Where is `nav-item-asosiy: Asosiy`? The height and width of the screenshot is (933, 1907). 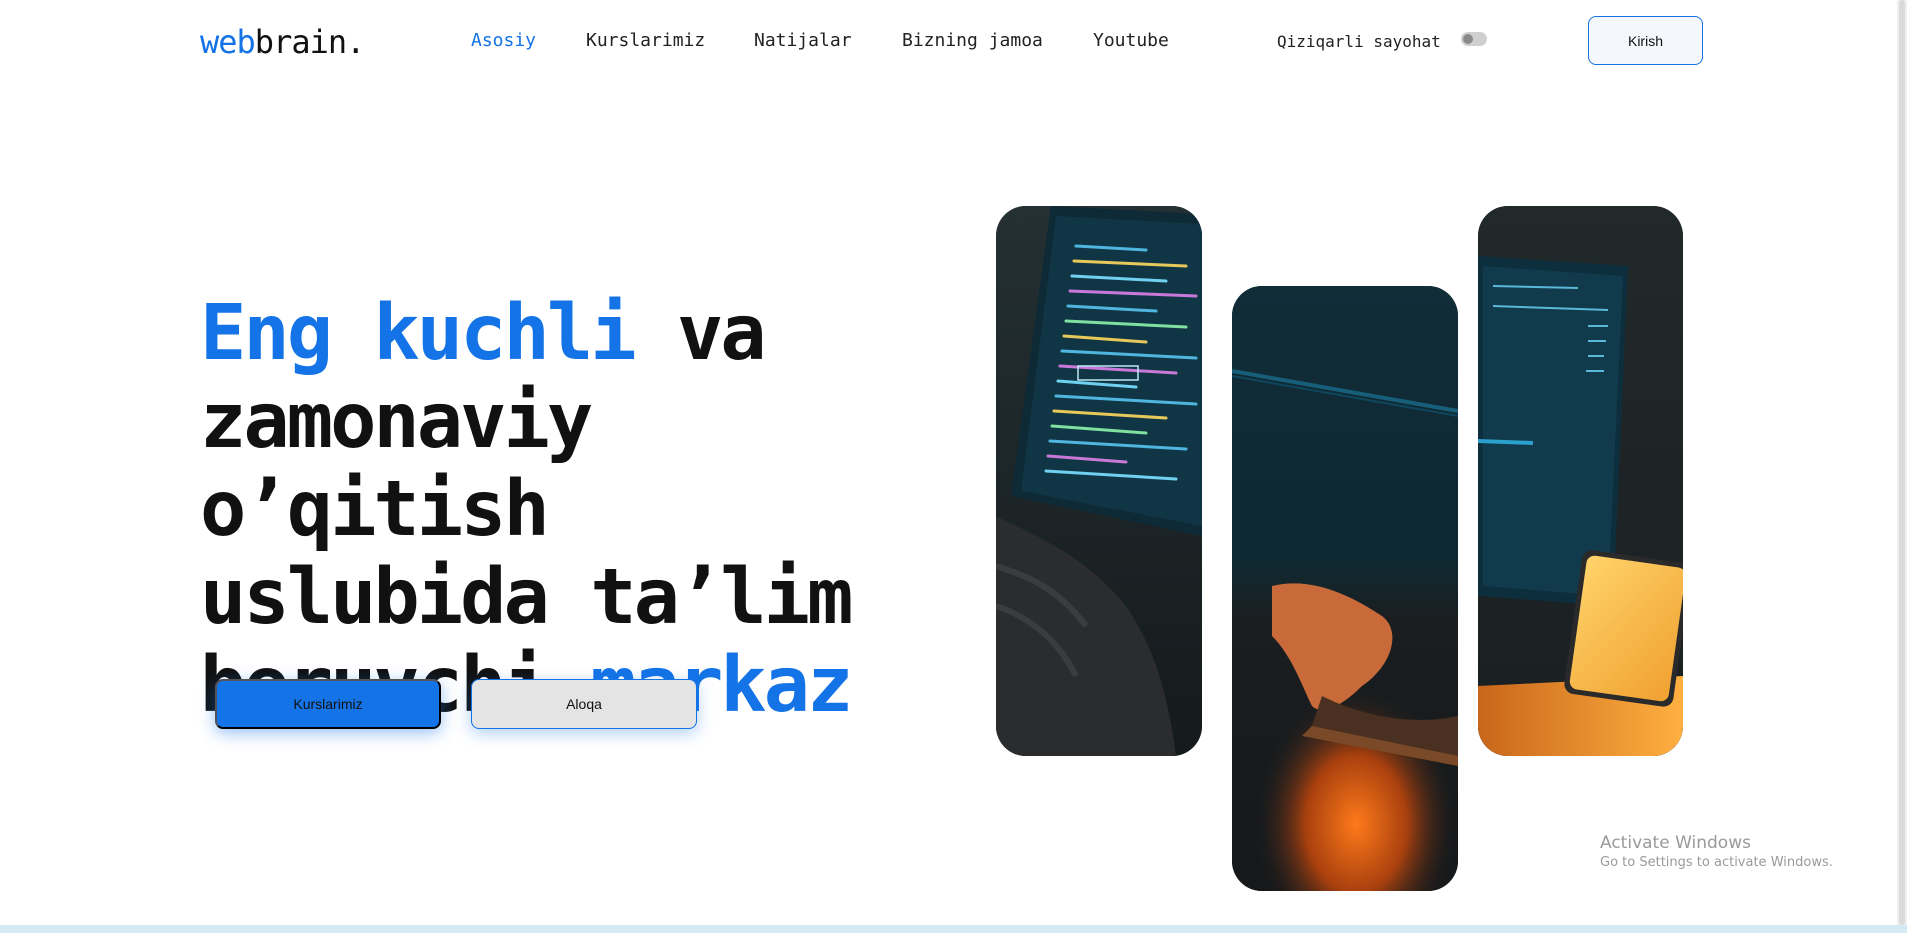
nav-item-asosiy: Asosiy is located at coordinates (503, 41).